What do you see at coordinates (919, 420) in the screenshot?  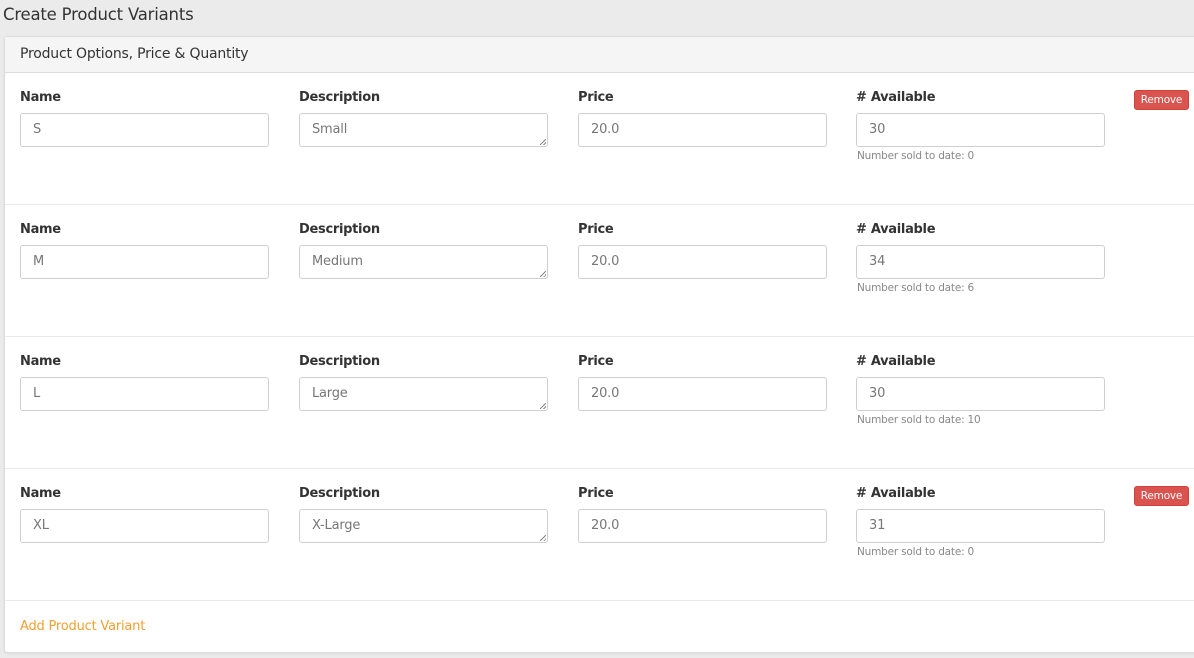 I see `sold-to-date-note: Number sold to date: 10` at bounding box center [919, 420].